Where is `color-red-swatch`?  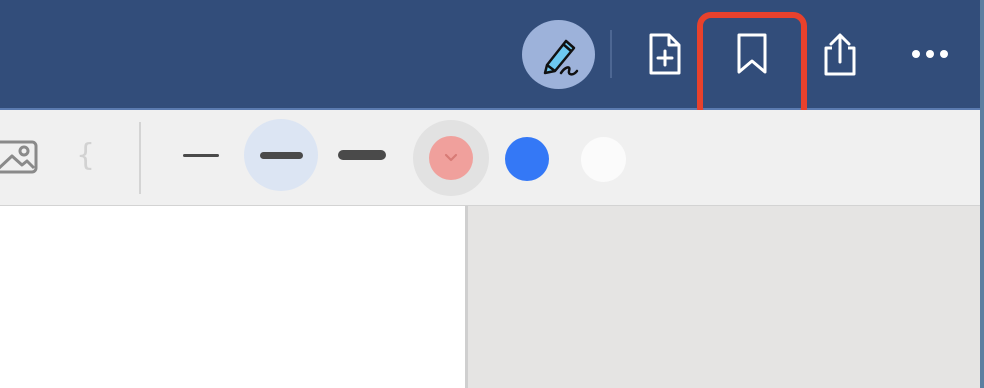 color-red-swatch is located at coordinates (451, 158).